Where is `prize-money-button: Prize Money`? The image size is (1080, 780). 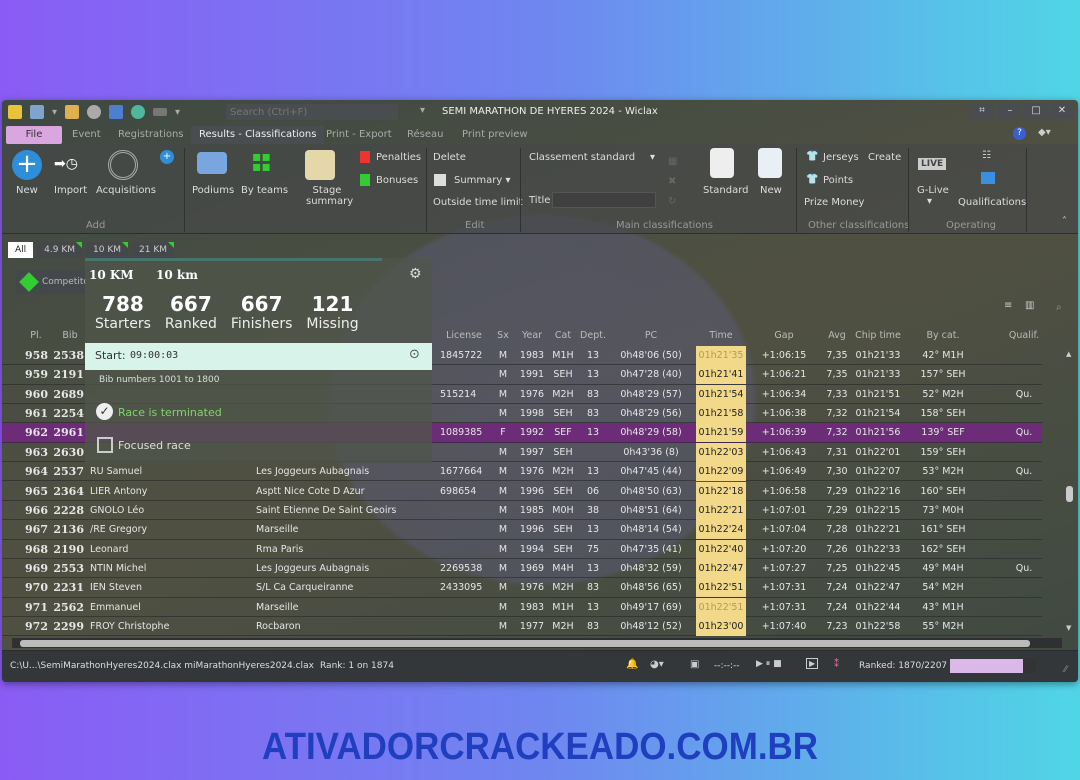 prize-money-button: Prize Money is located at coordinates (834, 202).